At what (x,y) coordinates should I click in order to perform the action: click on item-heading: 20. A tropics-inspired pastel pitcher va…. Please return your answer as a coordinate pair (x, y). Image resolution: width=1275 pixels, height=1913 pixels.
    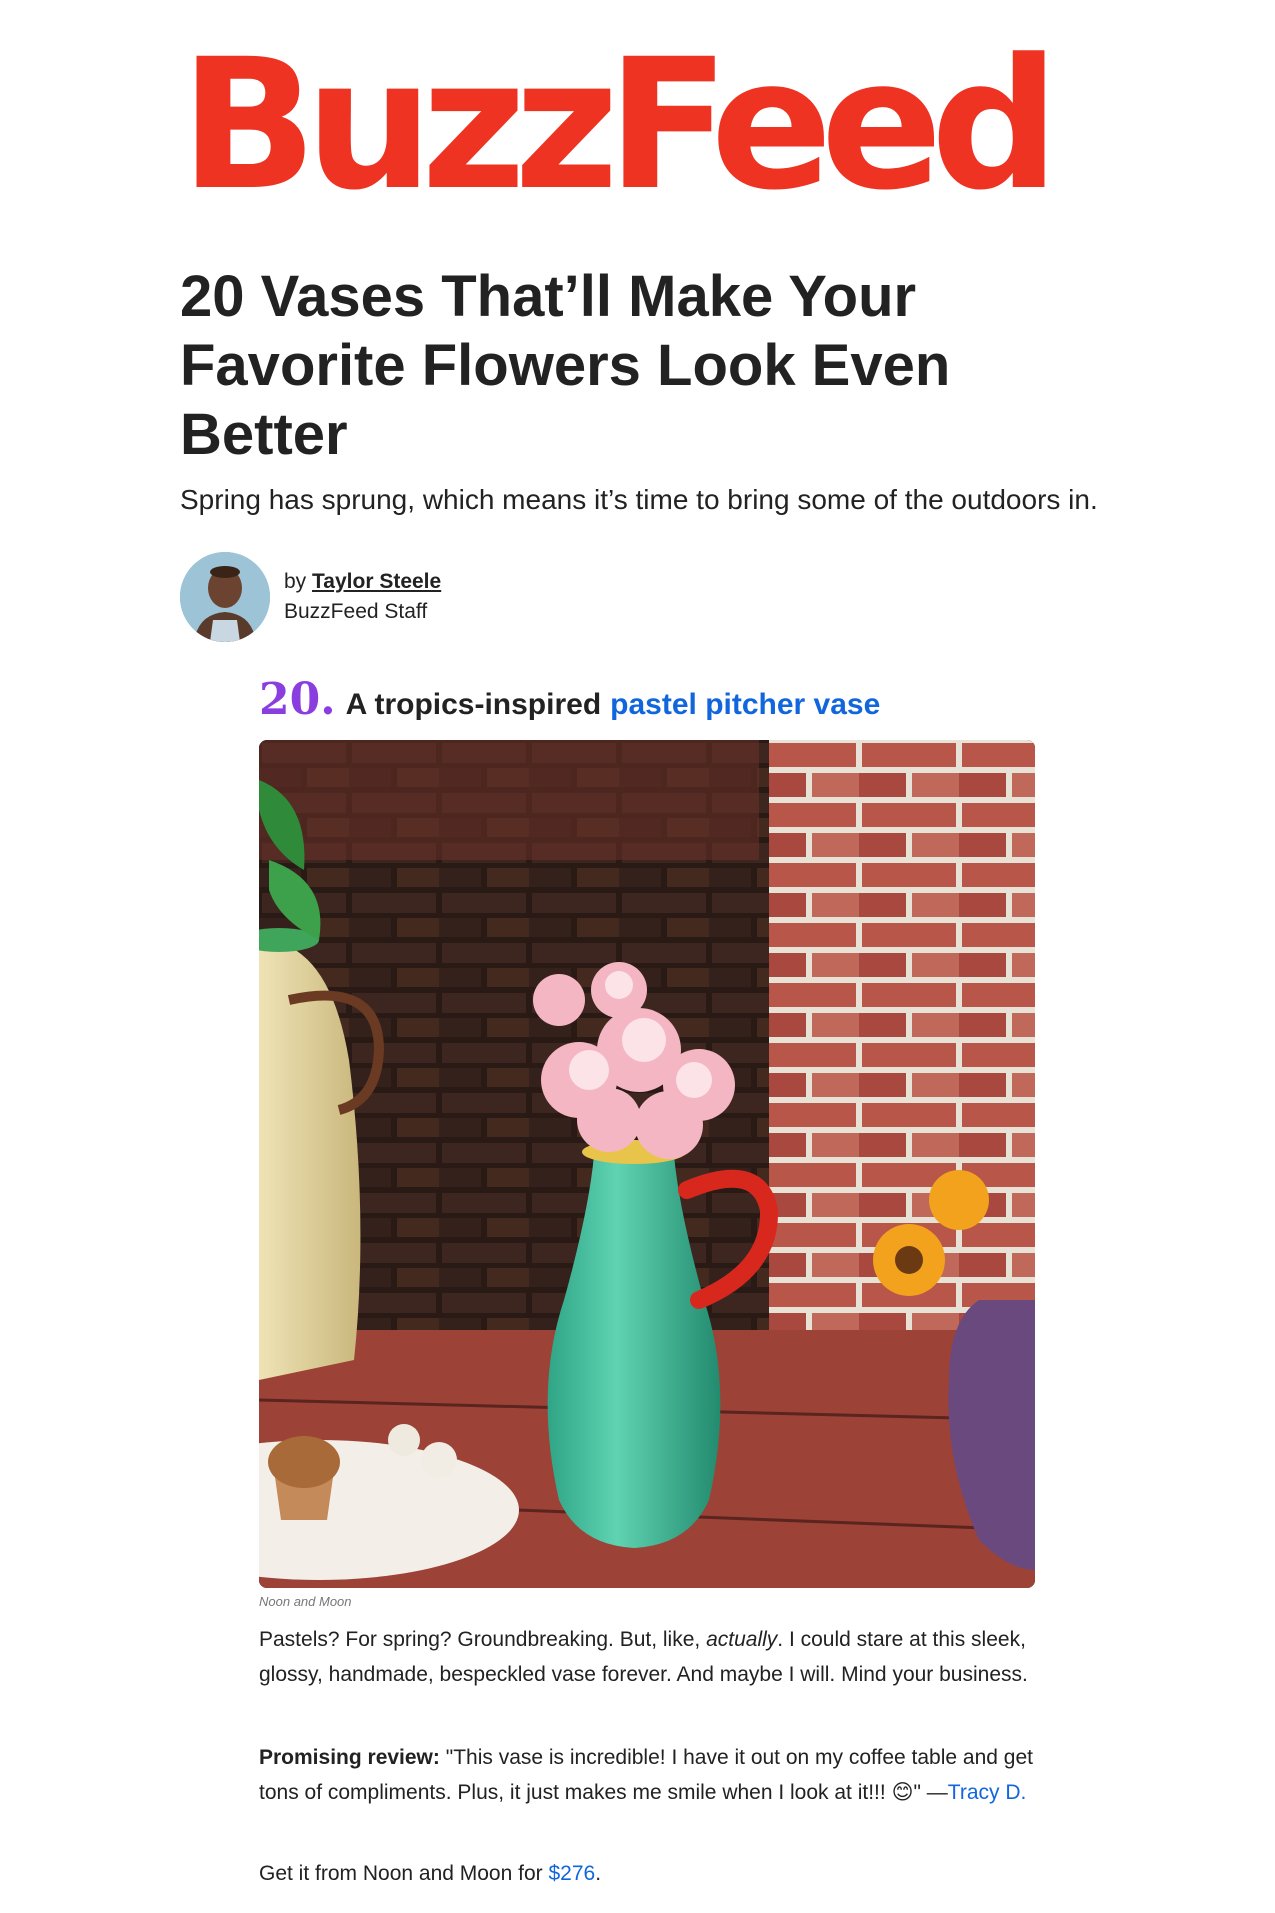
    Looking at the image, I should click on (569, 702).